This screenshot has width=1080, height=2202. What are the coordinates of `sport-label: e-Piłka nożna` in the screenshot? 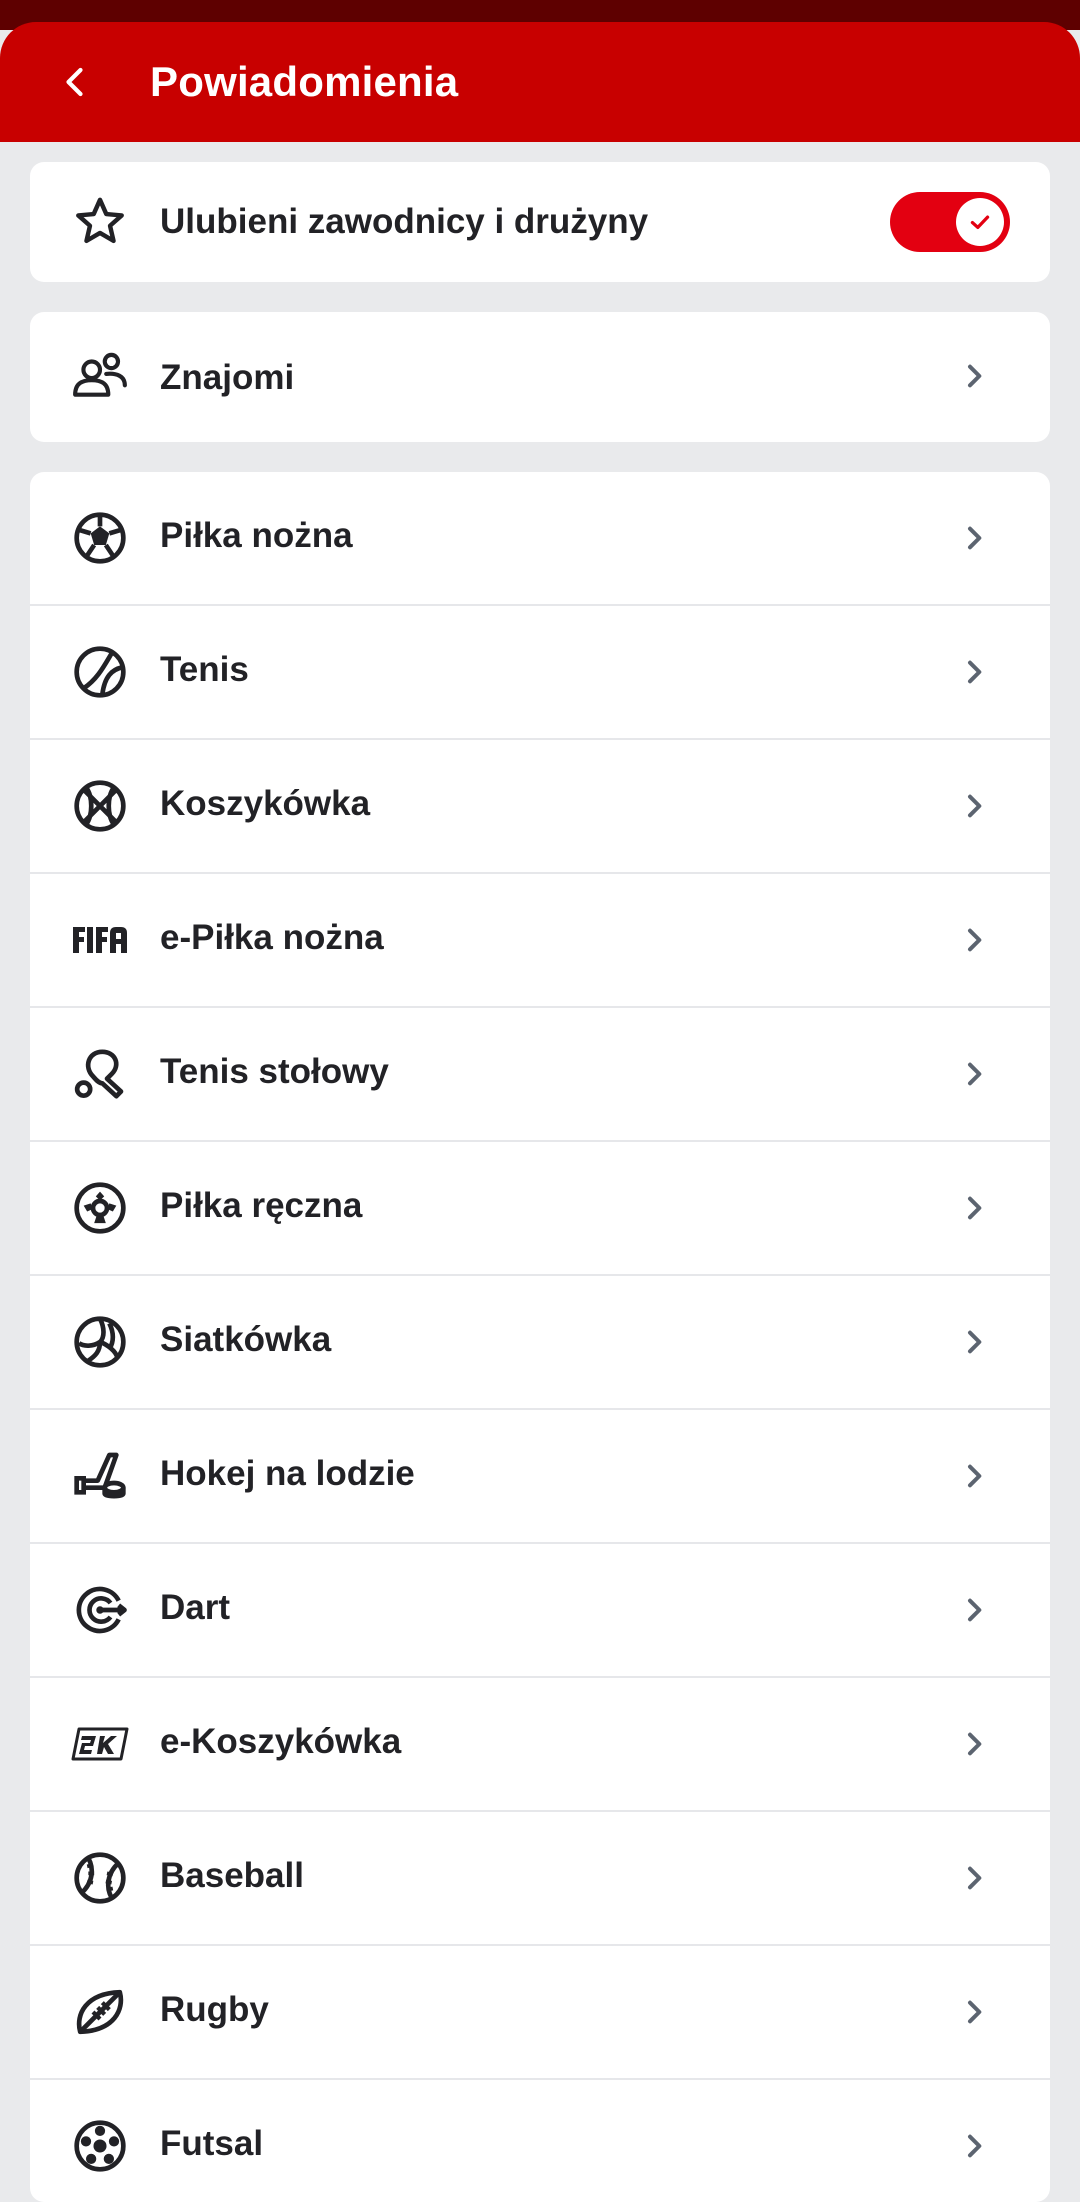 It's located at (272, 937).